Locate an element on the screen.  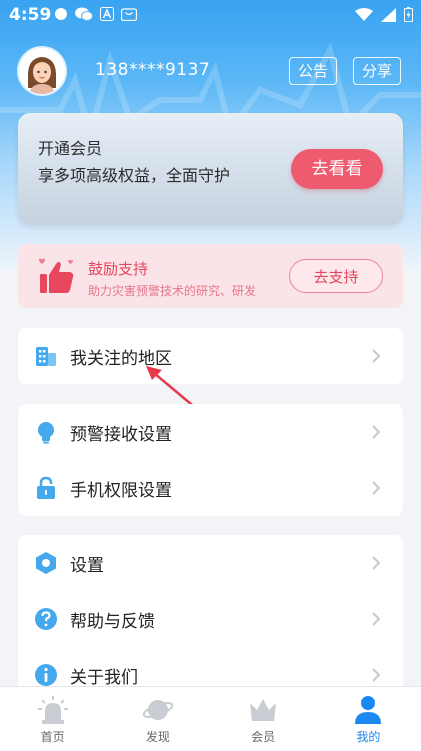
notification-dot-icon is located at coordinates (61, 14).